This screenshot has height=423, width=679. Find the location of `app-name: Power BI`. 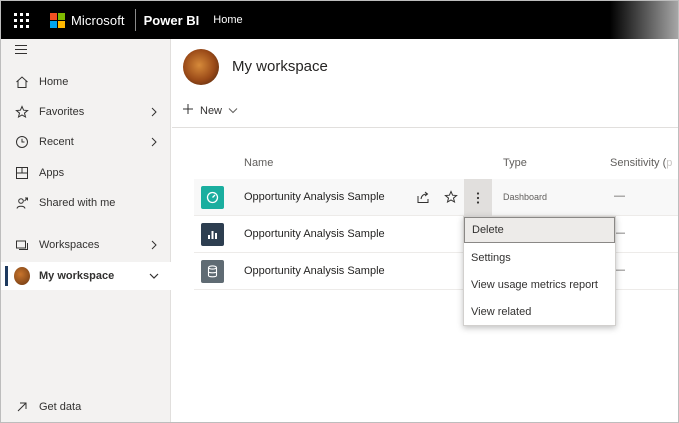

app-name: Power BI is located at coordinates (172, 20).